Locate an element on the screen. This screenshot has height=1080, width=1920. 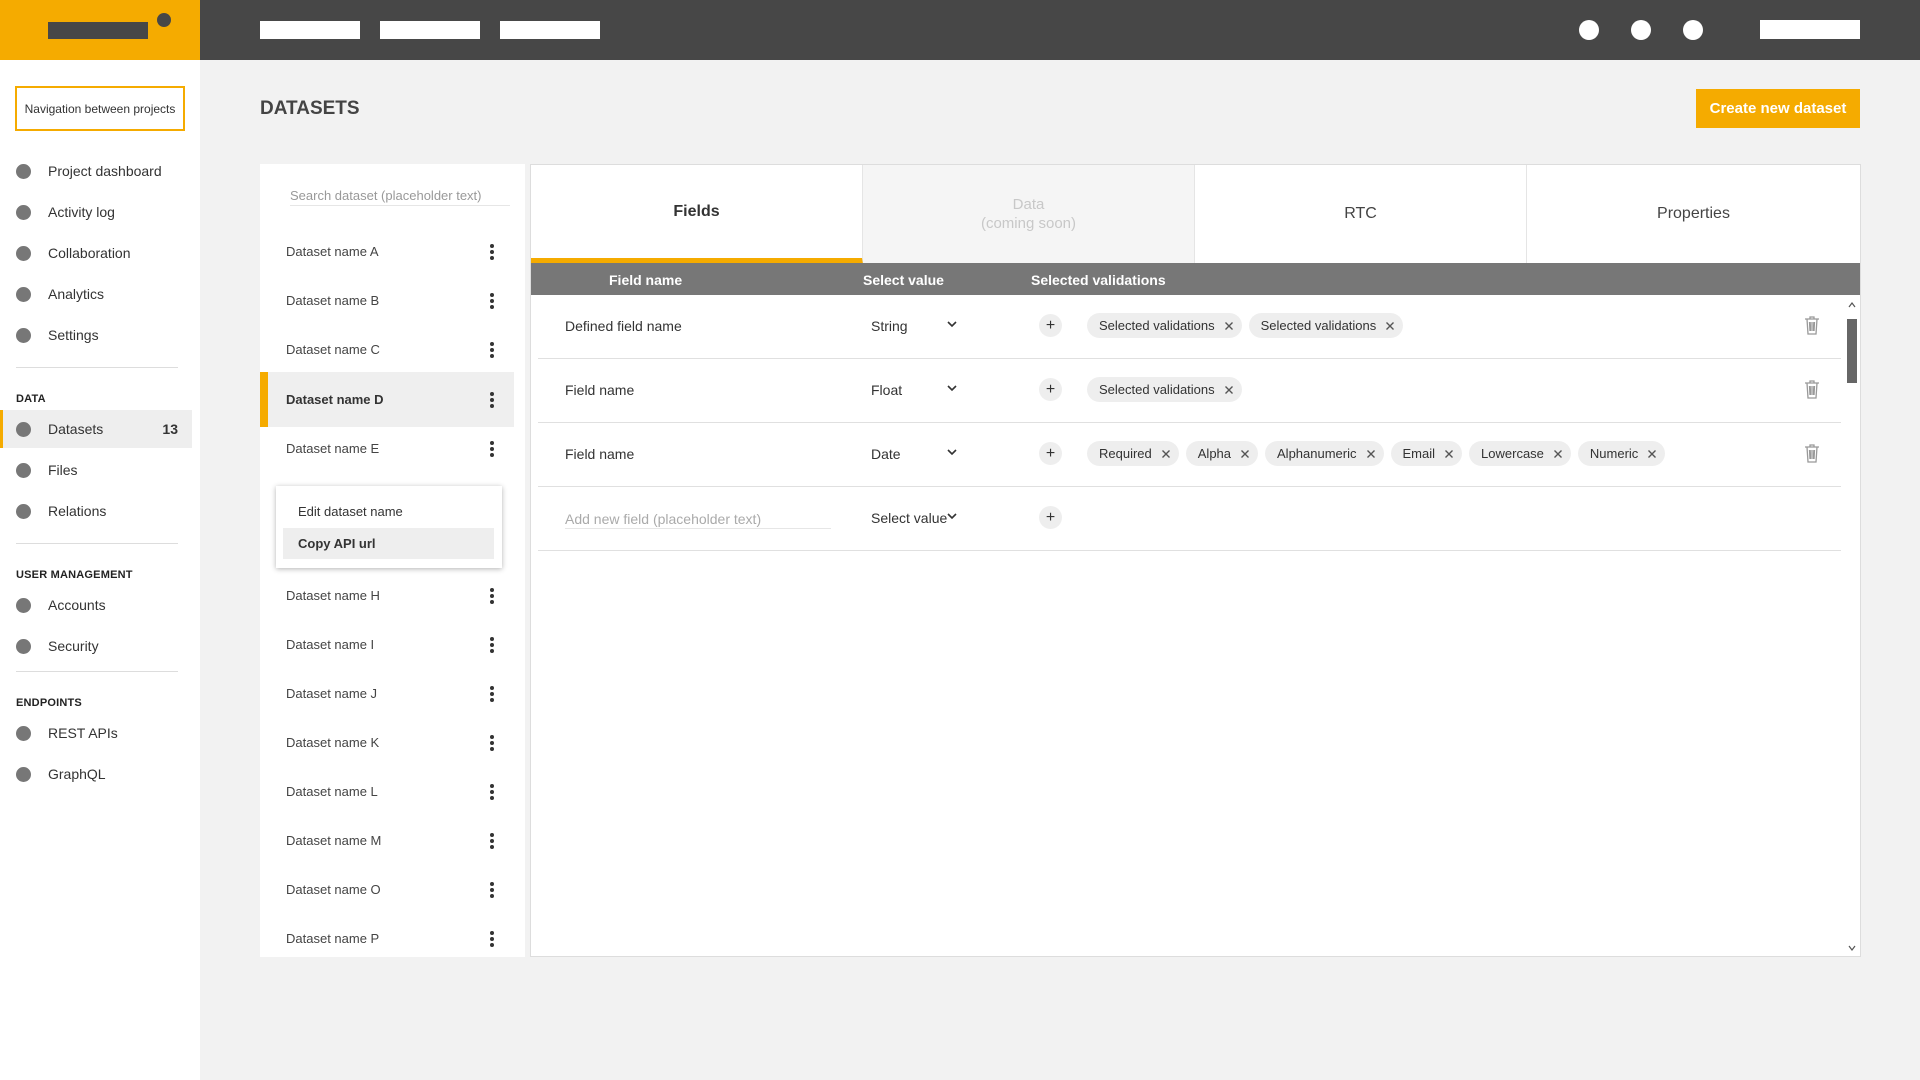
sidebar-item-rest-apis: REST APIs is located at coordinates (96, 733).